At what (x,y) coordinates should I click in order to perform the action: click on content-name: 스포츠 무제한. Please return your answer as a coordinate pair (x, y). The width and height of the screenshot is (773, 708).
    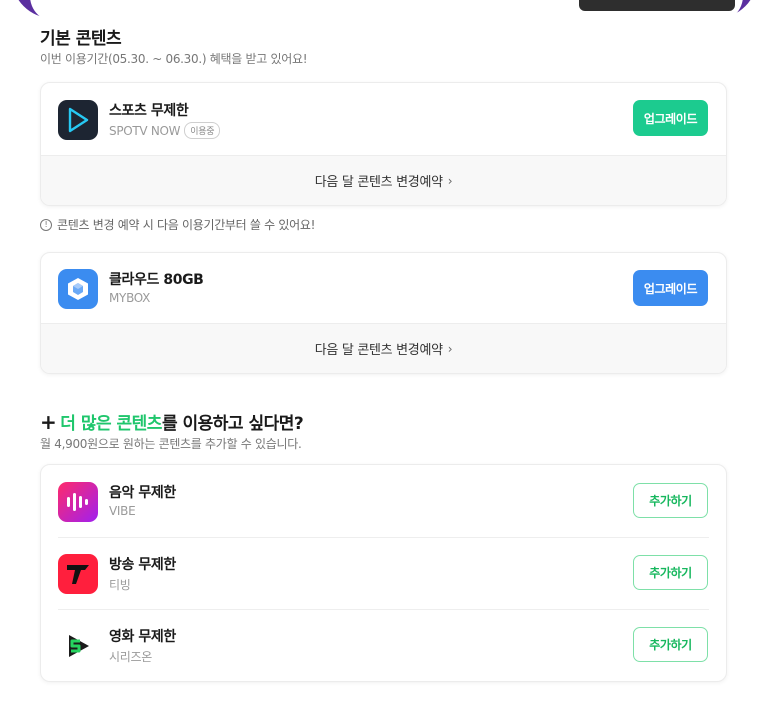
    Looking at the image, I should click on (149, 111).